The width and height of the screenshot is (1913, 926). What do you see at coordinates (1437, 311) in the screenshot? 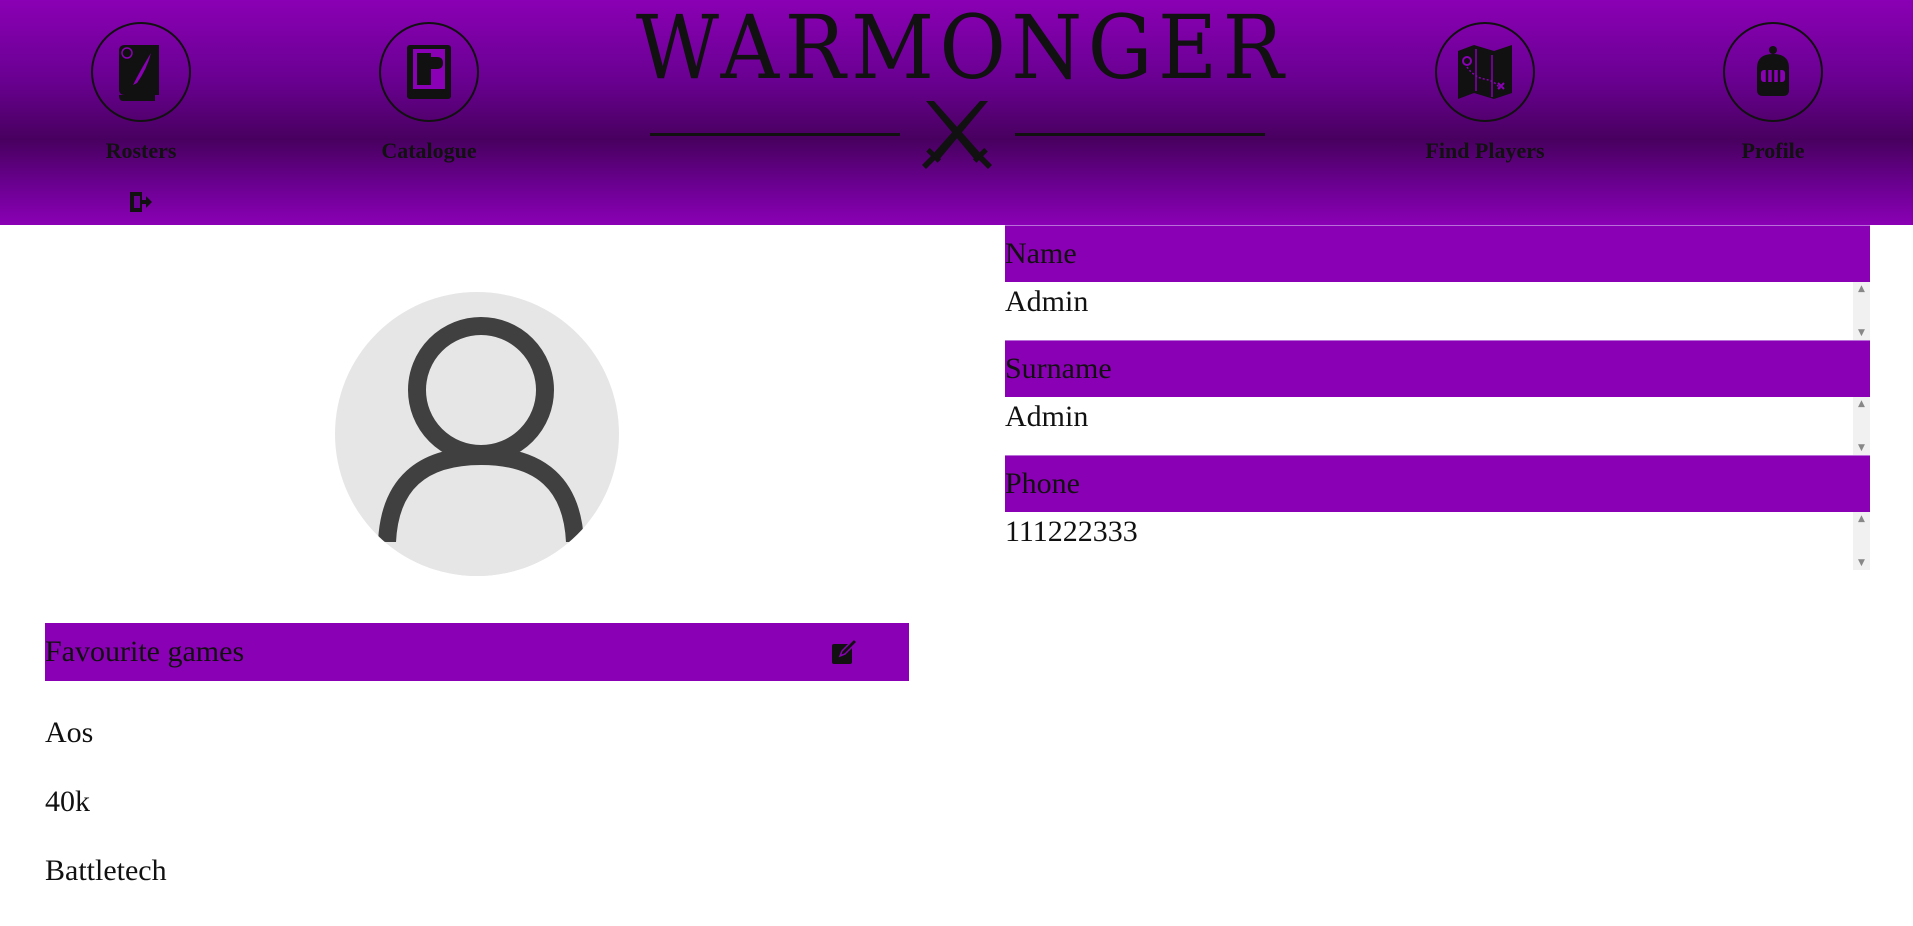
I see `name-field: Admin ▲ ▼` at bounding box center [1437, 311].